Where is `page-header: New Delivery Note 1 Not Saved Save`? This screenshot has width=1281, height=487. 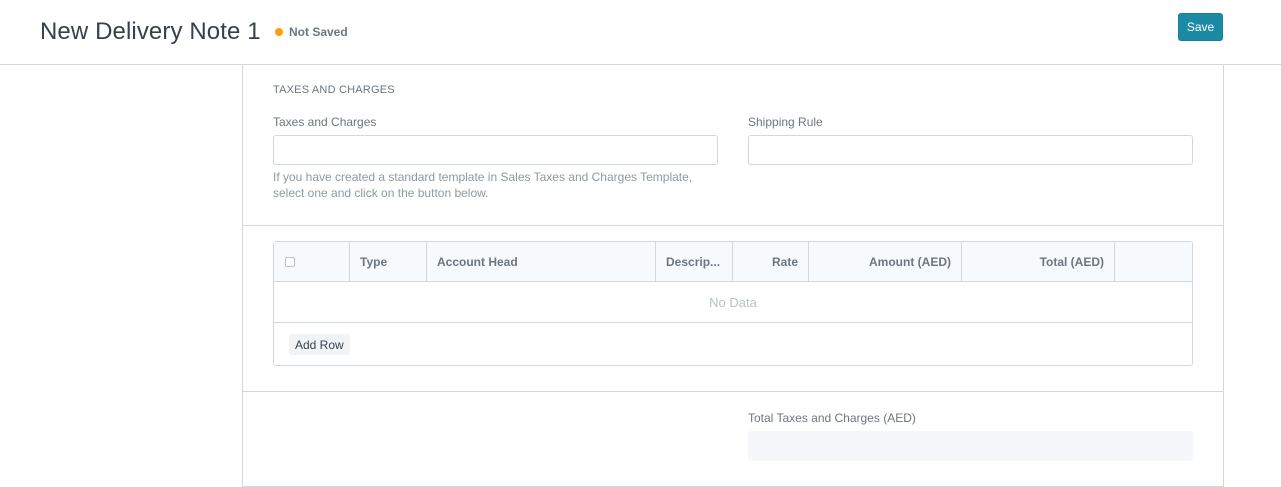 page-header: New Delivery Note 1 Not Saved Save is located at coordinates (640, 32).